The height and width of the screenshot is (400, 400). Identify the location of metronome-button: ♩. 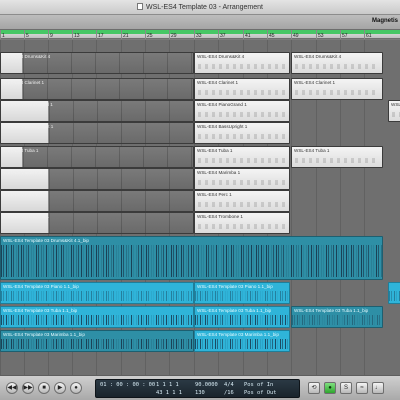
(378, 388).